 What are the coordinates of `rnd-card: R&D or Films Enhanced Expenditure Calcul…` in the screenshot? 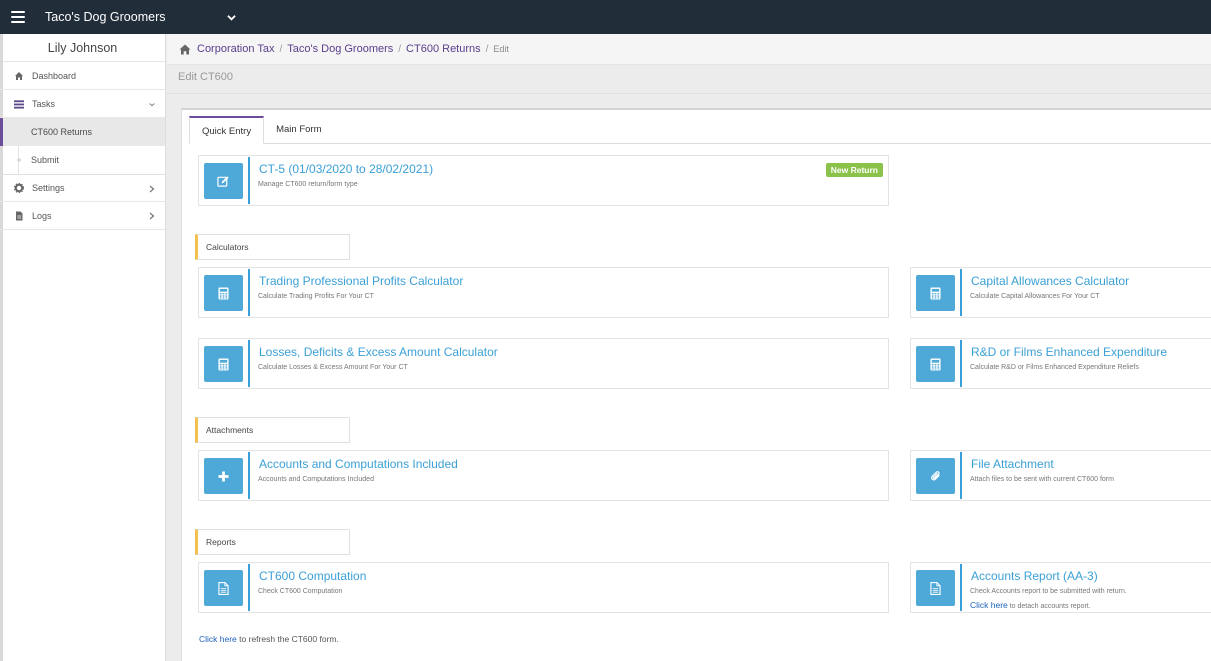 It's located at (1060, 363).